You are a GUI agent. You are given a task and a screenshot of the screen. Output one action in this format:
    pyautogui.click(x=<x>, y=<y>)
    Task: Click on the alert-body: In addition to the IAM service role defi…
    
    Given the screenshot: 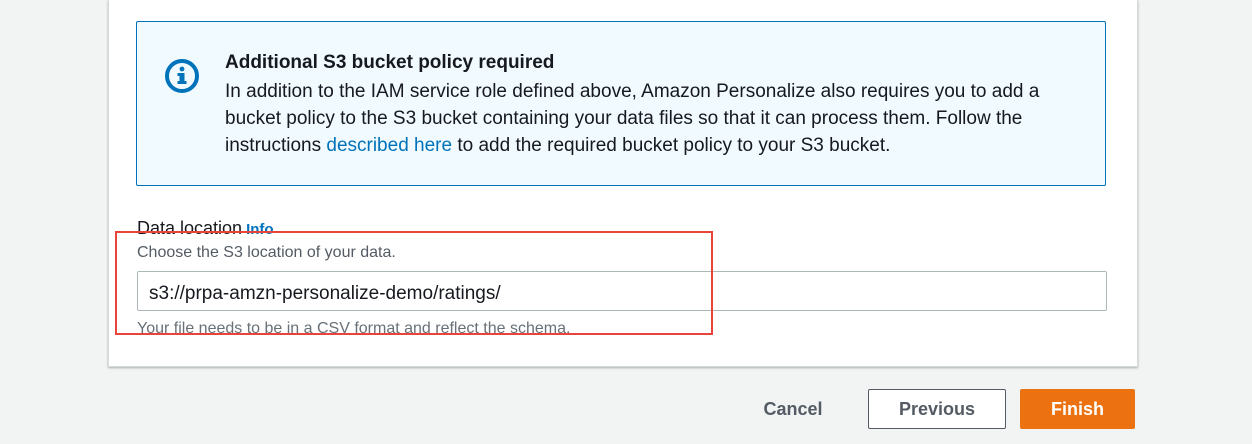 What is the action you would take?
    pyautogui.click(x=655, y=118)
    